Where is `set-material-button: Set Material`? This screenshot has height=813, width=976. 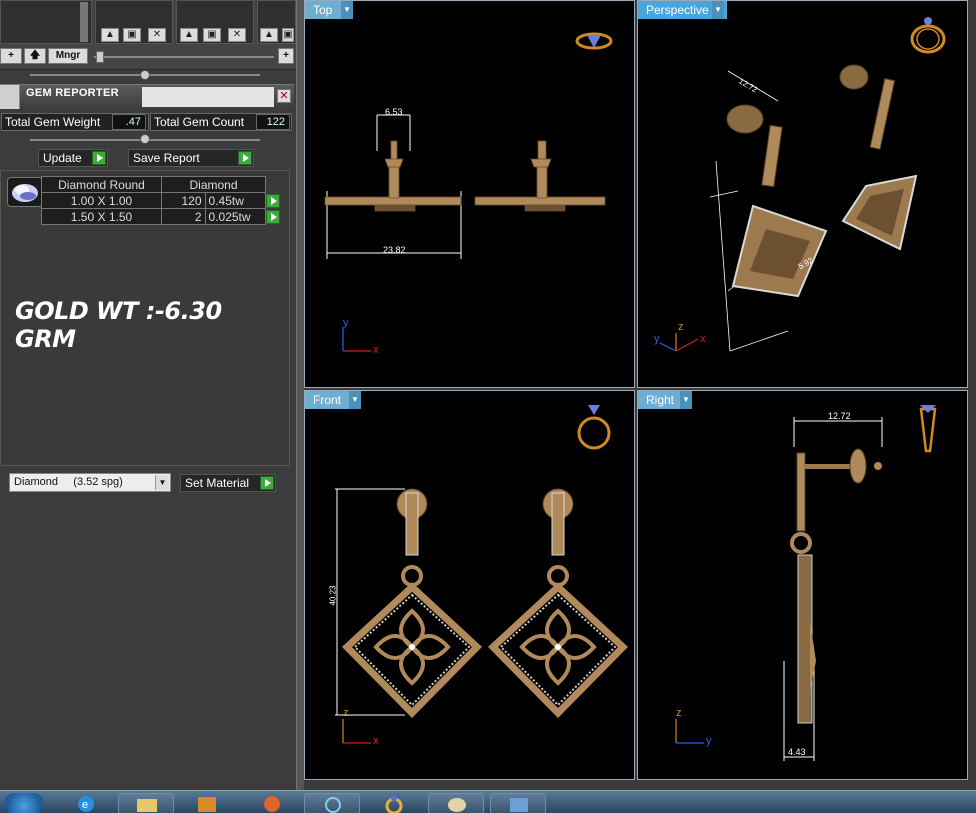
set-material-button: Set Material is located at coordinates (228, 483).